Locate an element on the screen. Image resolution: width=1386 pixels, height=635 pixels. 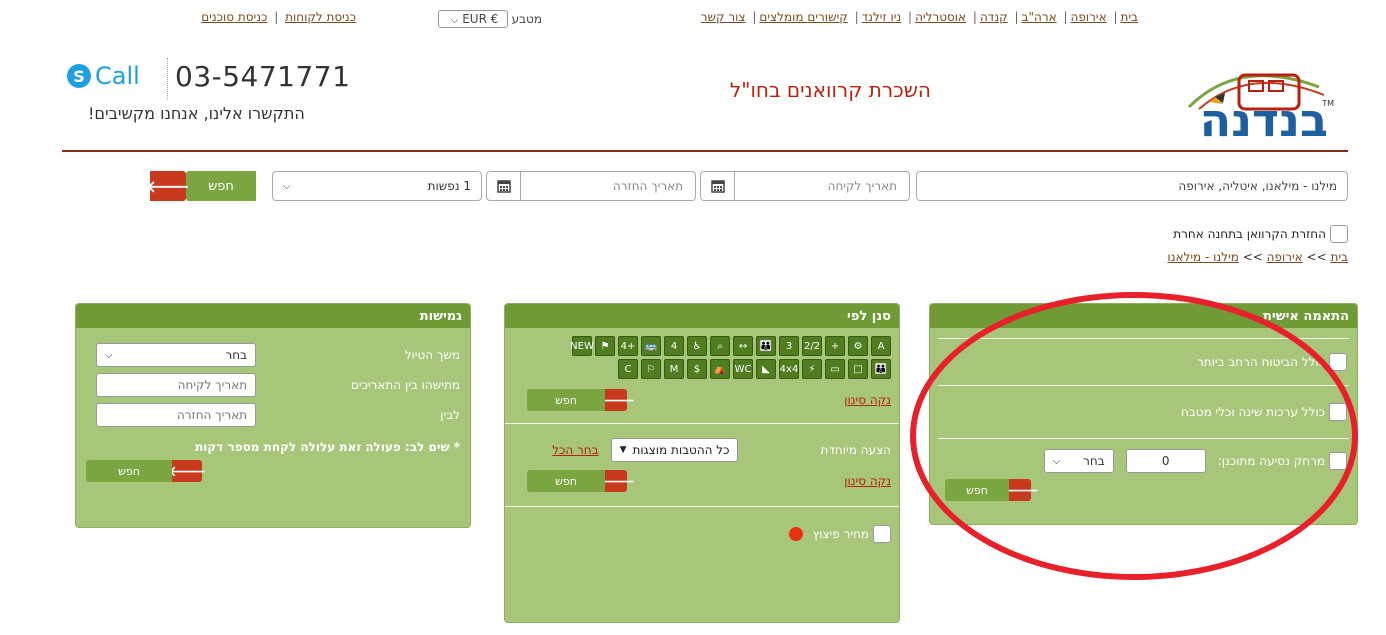
feature-icon: ⚙ is located at coordinates (858, 346).